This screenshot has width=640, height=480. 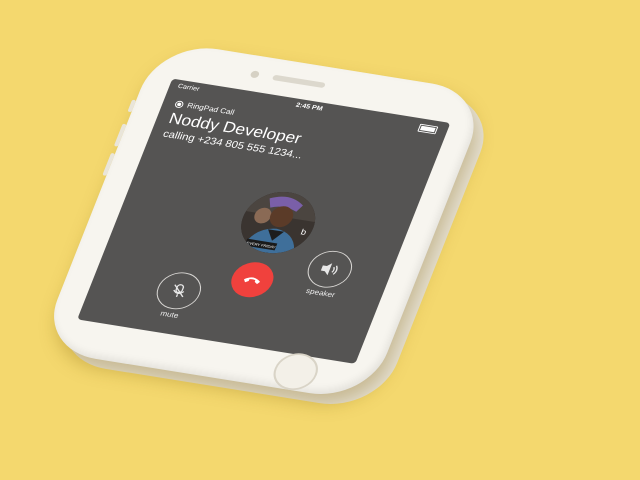 What do you see at coordinates (179, 103) in the screenshot?
I see `record-indicator-icon` at bounding box center [179, 103].